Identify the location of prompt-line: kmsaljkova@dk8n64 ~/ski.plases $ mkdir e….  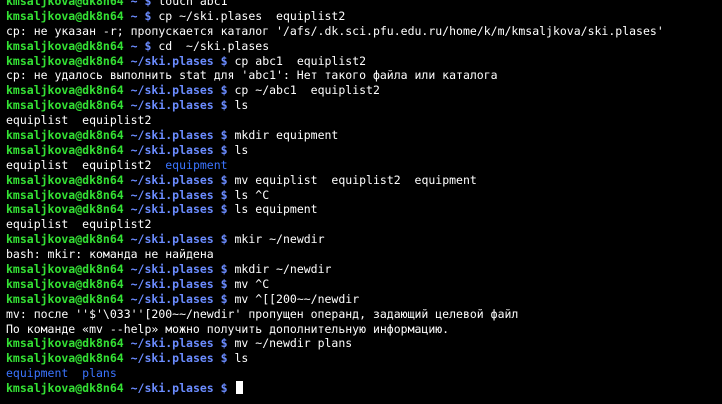
(364, 135).